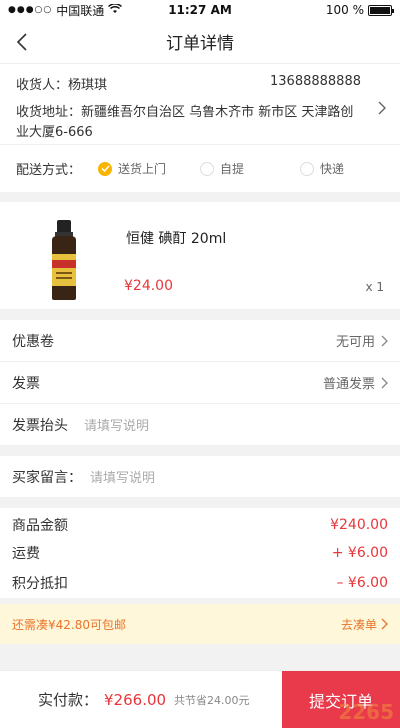 This screenshot has height=728, width=400. I want to click on status-right: 100 %, so click(359, 10).